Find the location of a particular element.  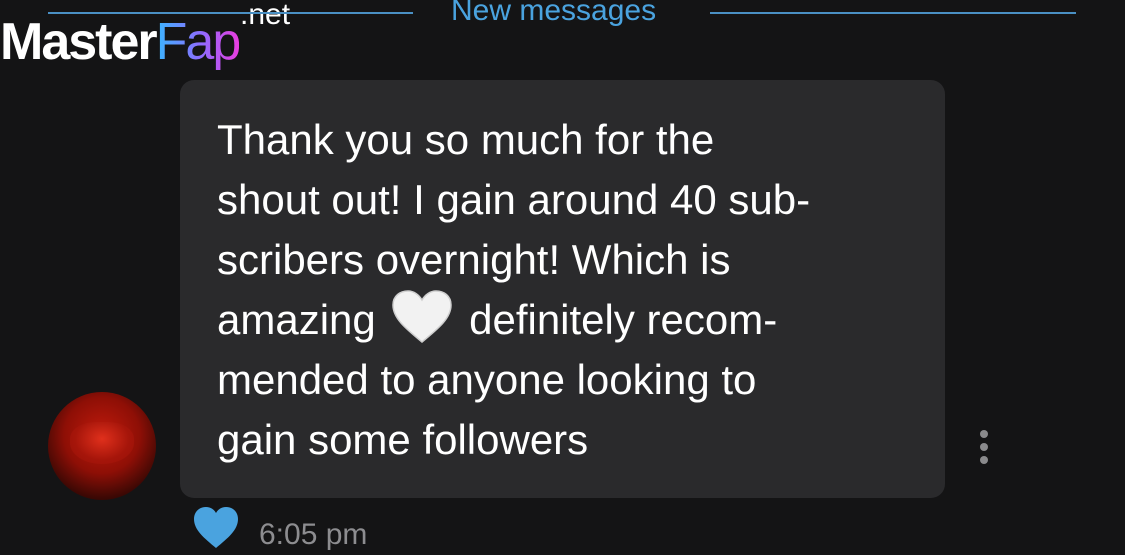

new-messages-divider-left is located at coordinates (230, 13).